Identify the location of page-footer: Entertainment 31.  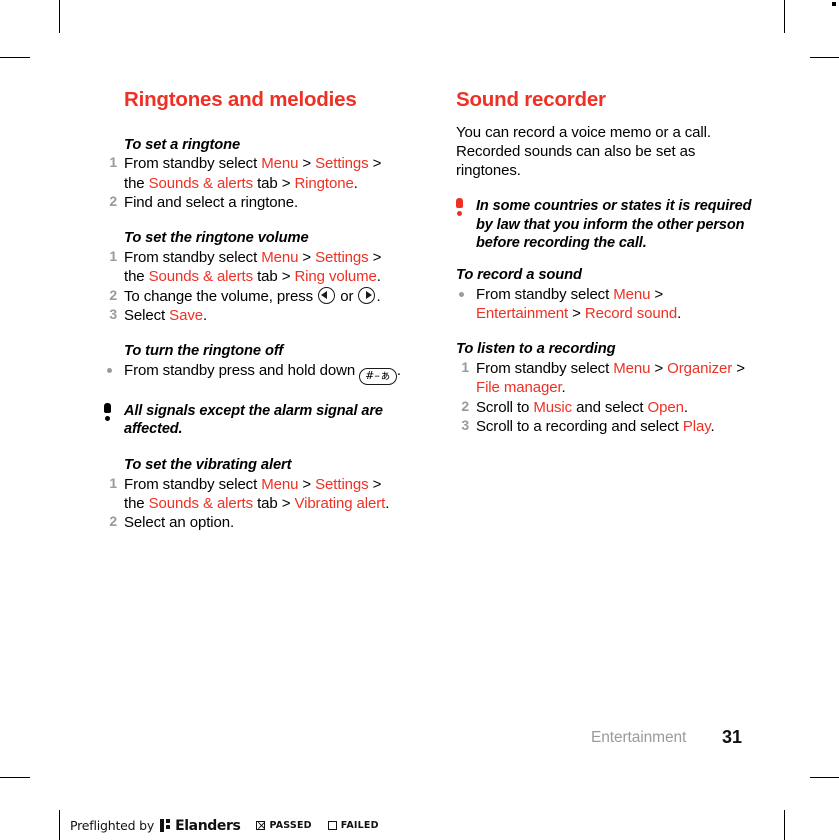
(606, 740).